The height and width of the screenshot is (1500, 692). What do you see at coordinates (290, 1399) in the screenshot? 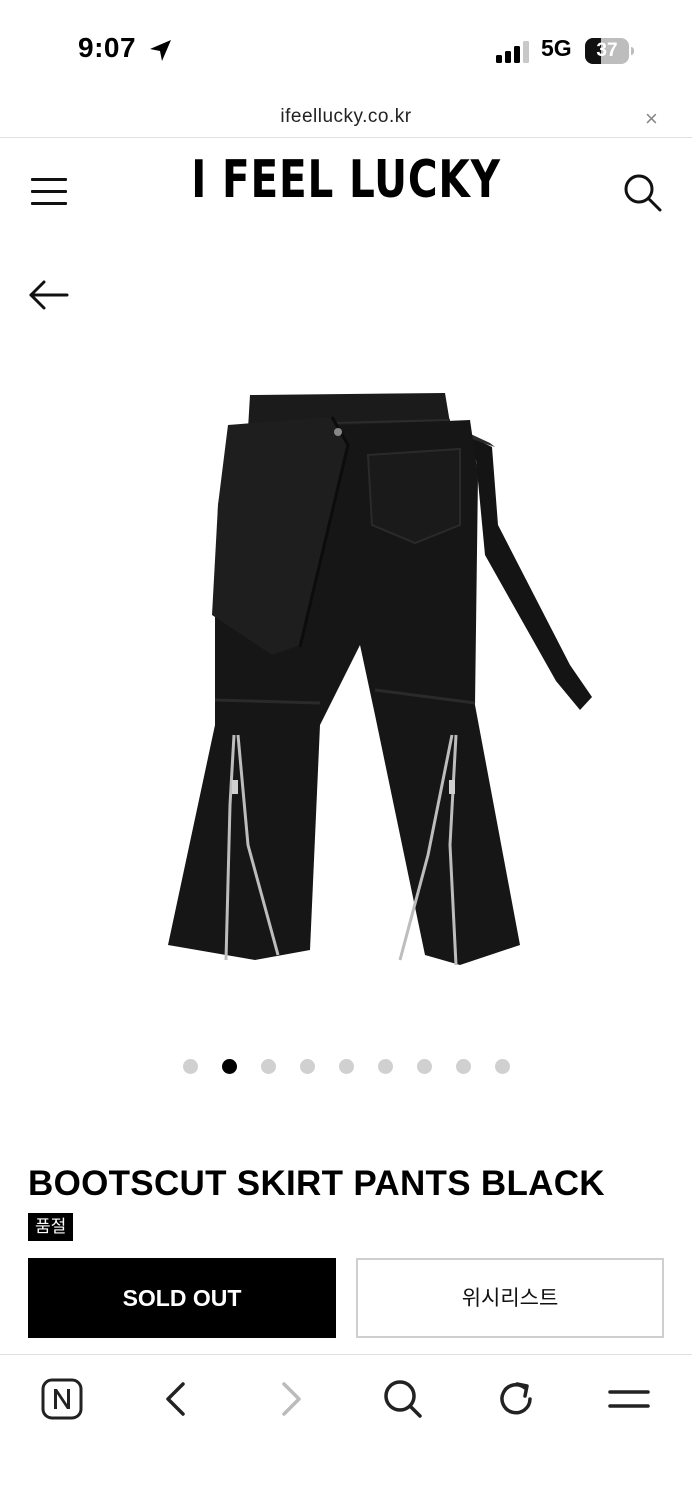
I see `forward-icon` at bounding box center [290, 1399].